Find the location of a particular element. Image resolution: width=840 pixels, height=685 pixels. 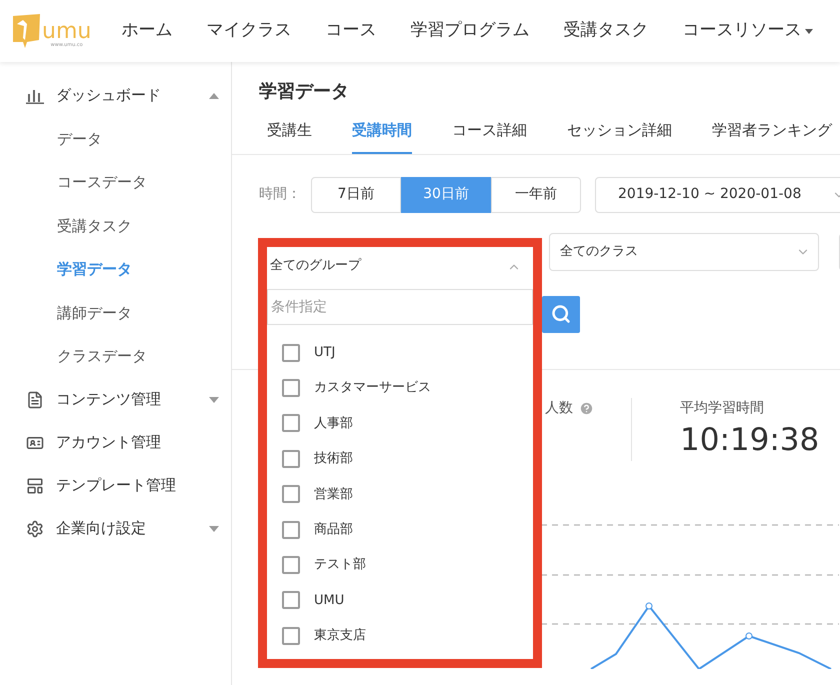

group-select: 全てのグループ is located at coordinates (400, 268).